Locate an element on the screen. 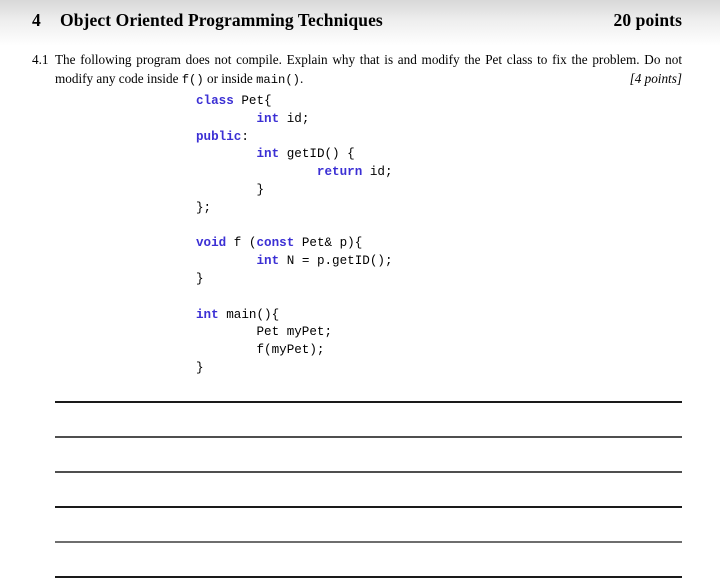 This screenshot has height=584, width=720. code-line: Pet myPet; is located at coordinates (294, 333).